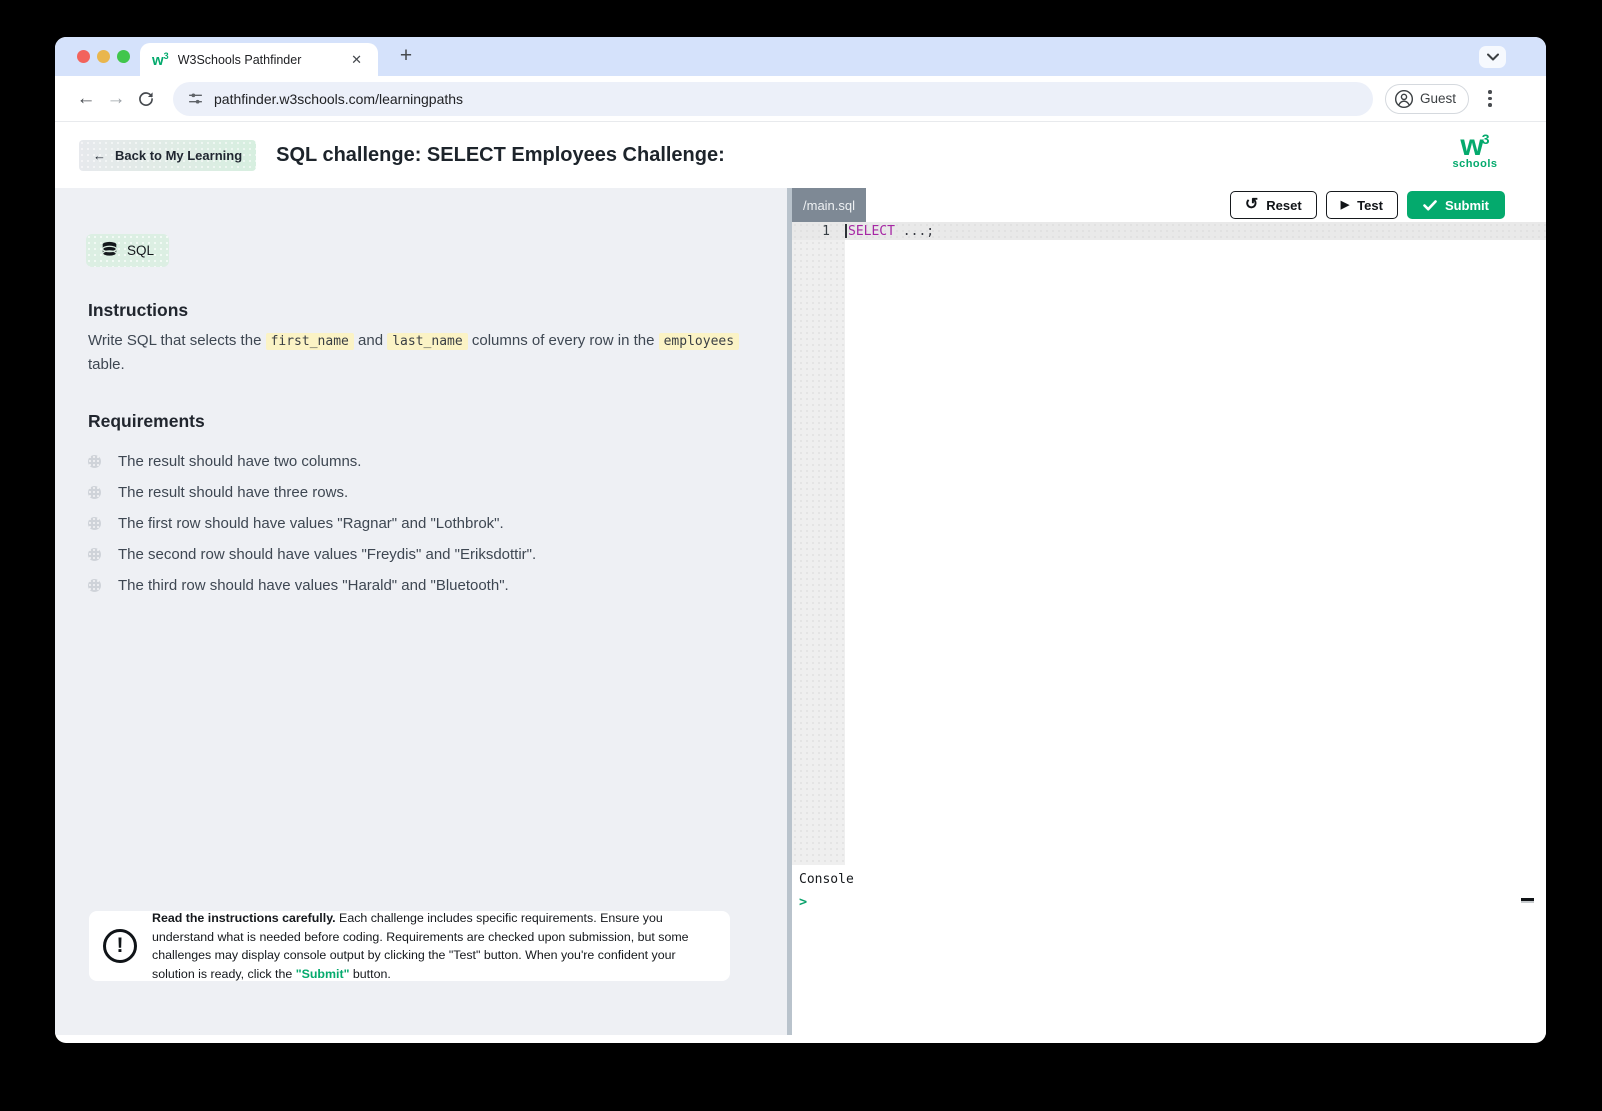 This screenshot has width=1602, height=1111. What do you see at coordinates (1169, 950) in the screenshot?
I see `console-panel: Console >` at bounding box center [1169, 950].